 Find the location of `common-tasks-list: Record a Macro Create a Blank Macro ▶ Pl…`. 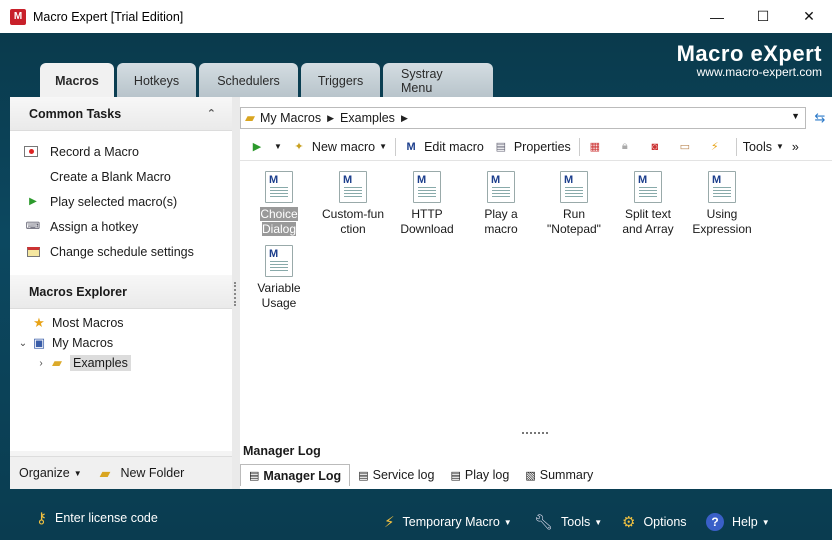

common-tasks-list: Record a Macro Create a Blank Macro ▶ Pl… is located at coordinates (121, 203).